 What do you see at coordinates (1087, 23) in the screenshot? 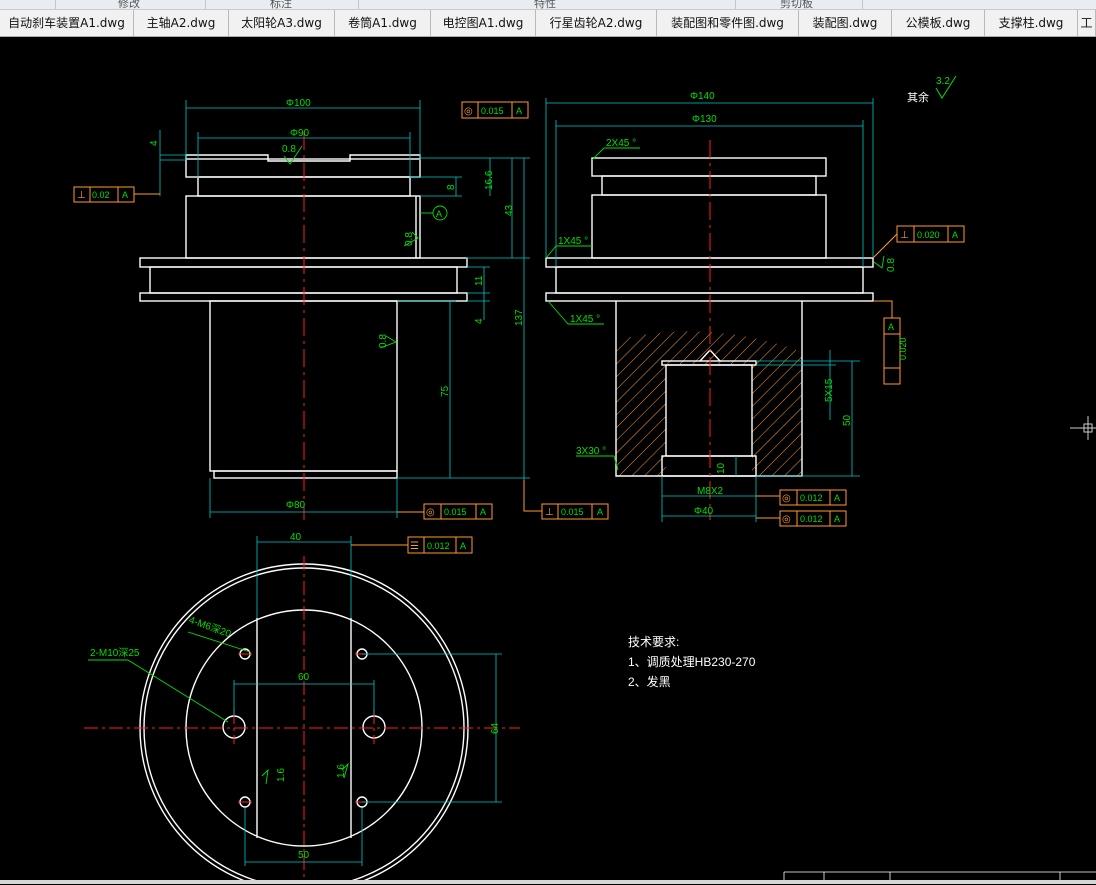
I see `tab-file-11: 工` at bounding box center [1087, 23].